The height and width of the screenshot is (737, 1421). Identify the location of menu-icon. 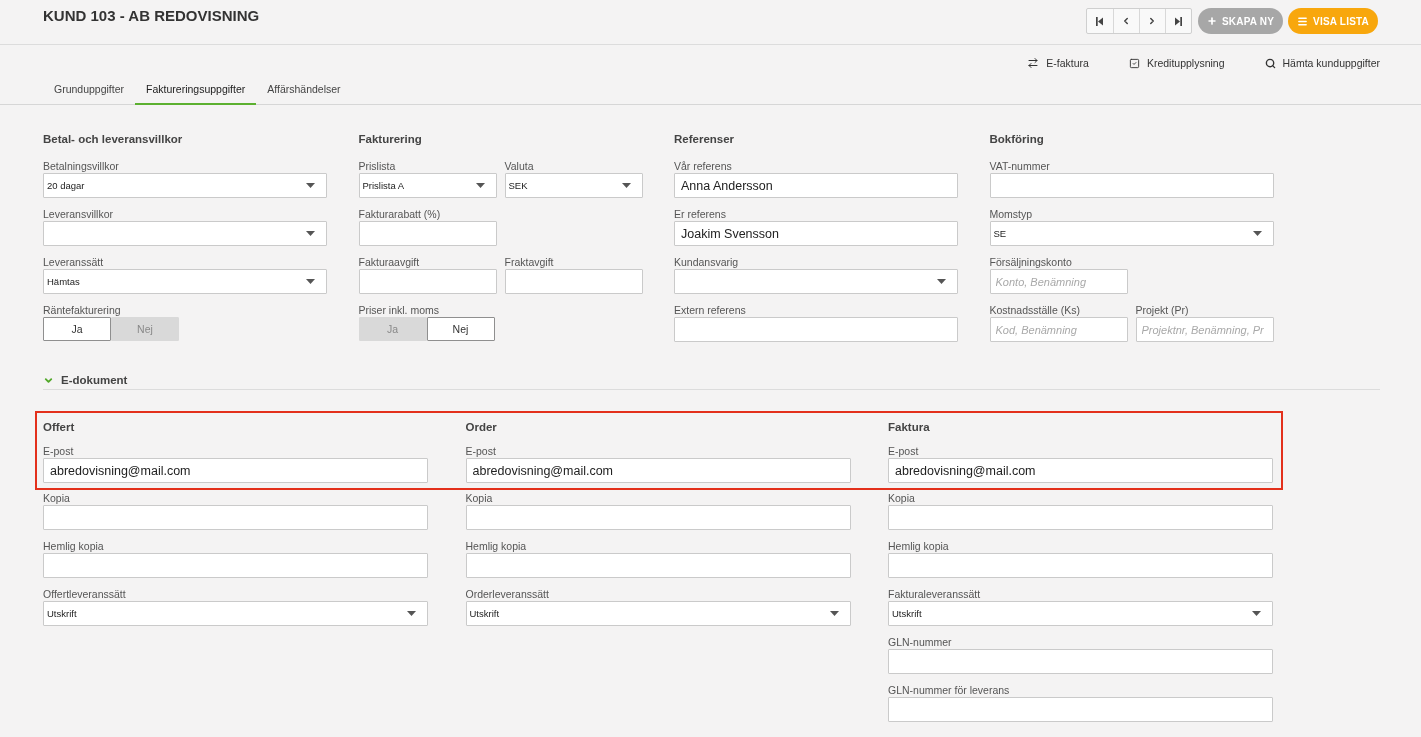
(1303, 21).